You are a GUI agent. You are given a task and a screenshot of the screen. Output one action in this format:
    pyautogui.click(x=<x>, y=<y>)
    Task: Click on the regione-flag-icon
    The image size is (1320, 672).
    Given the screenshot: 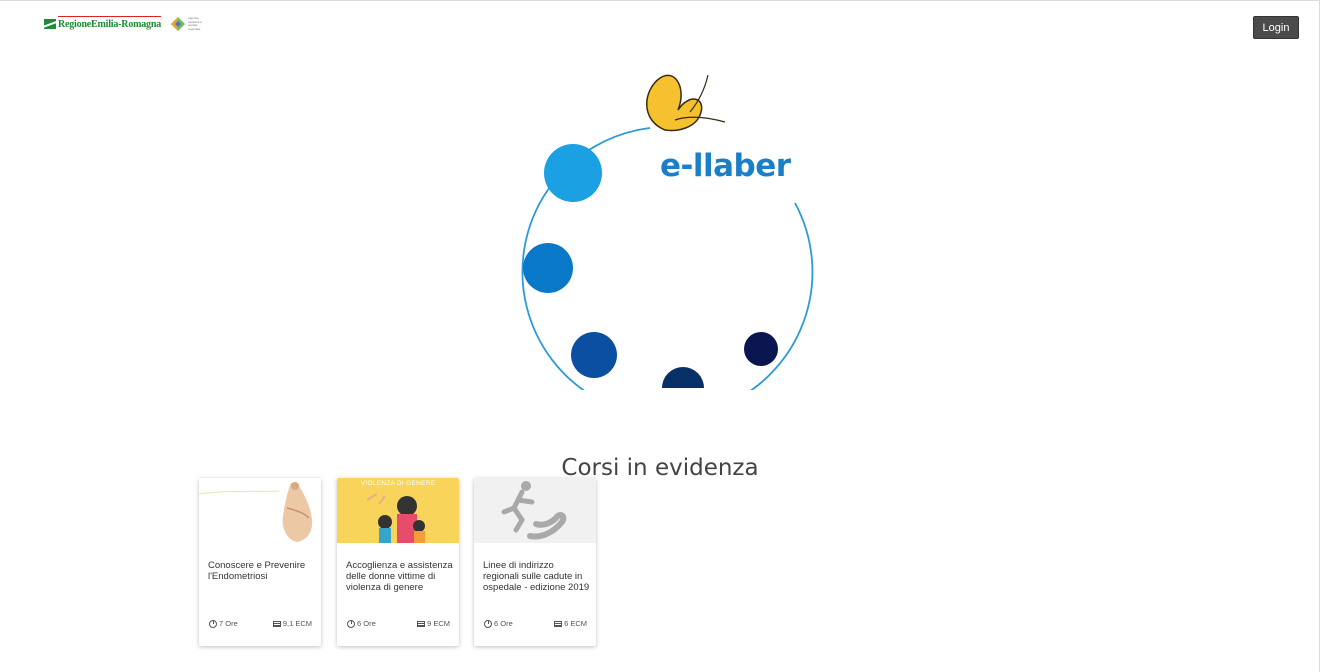 What is the action you would take?
    pyautogui.click(x=50, y=24)
    